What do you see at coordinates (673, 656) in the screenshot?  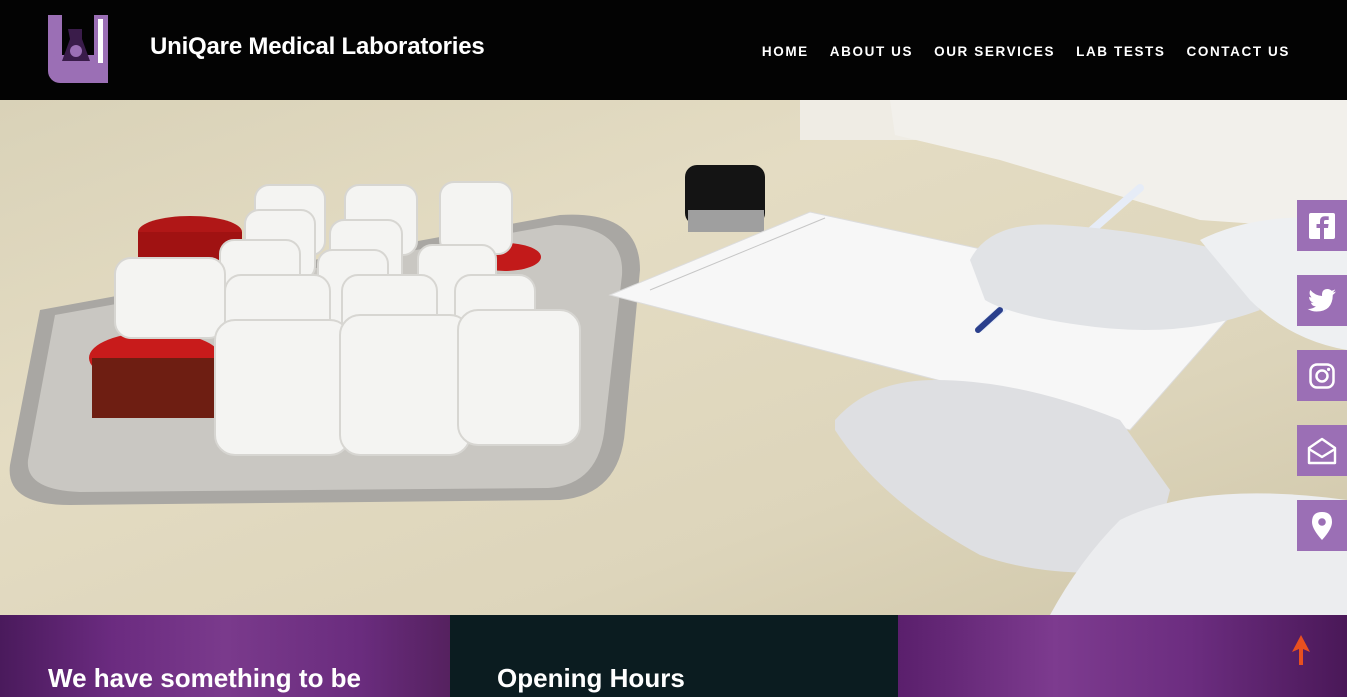 I see `info-strip: We have something to be Opening Hours` at bounding box center [673, 656].